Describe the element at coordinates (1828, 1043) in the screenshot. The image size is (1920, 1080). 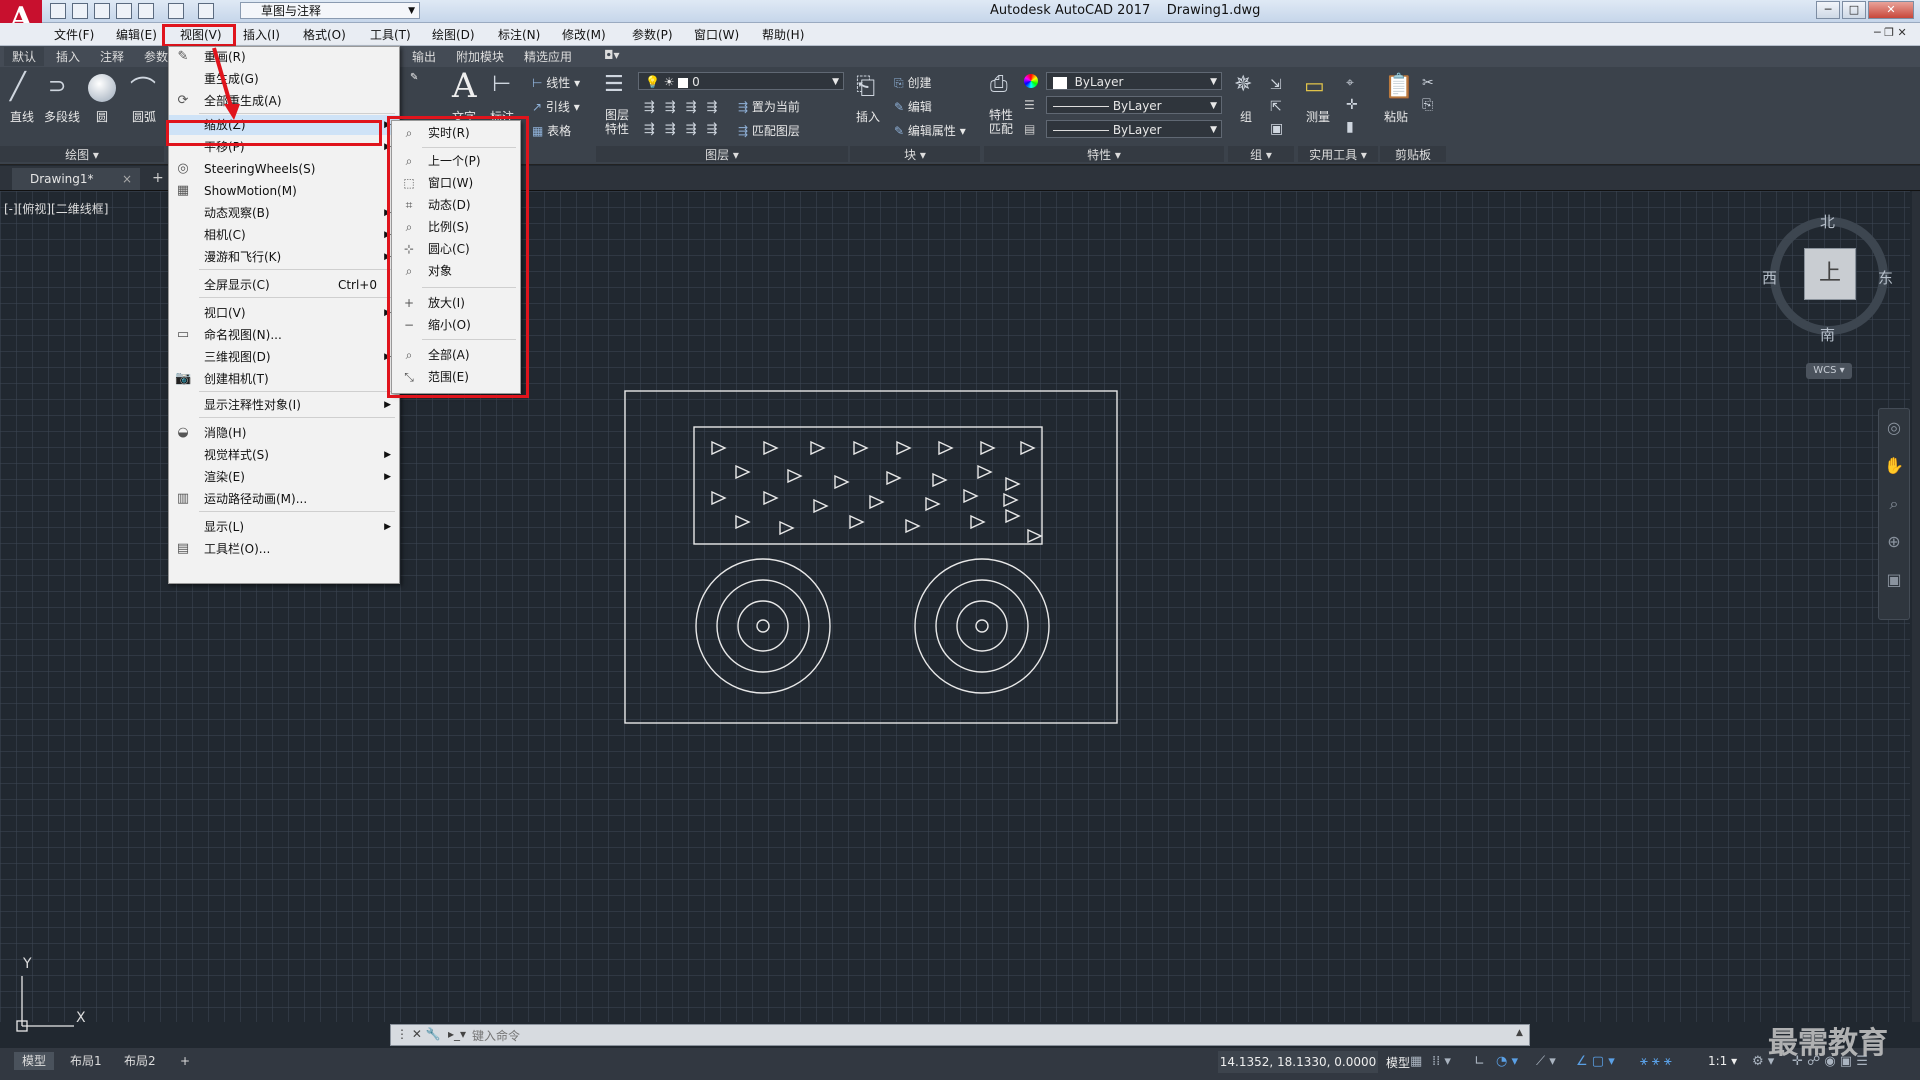
I see `watermark-text: 最需教育` at that location.